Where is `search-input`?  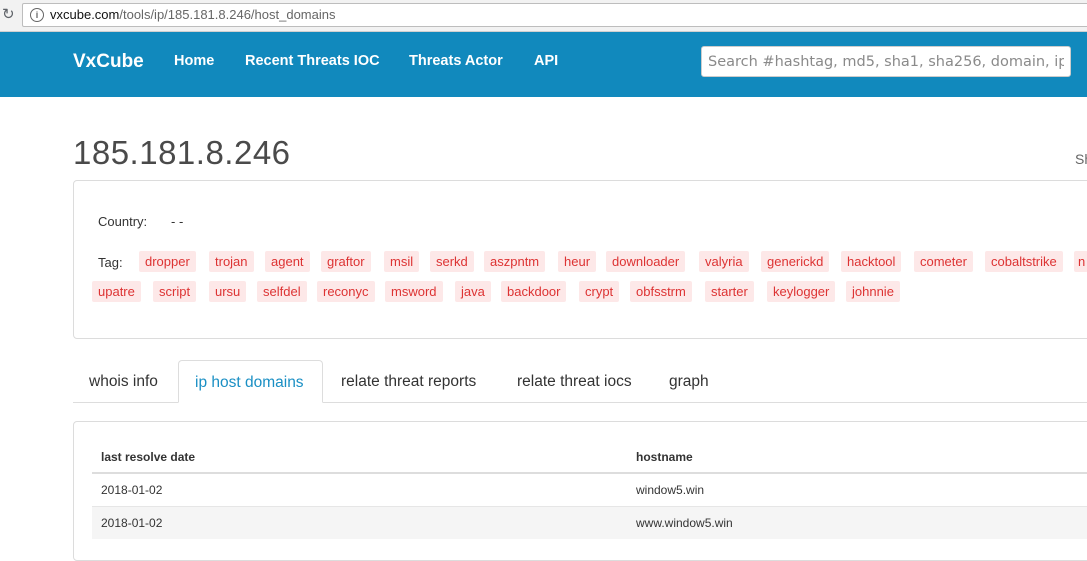
search-input is located at coordinates (886, 61).